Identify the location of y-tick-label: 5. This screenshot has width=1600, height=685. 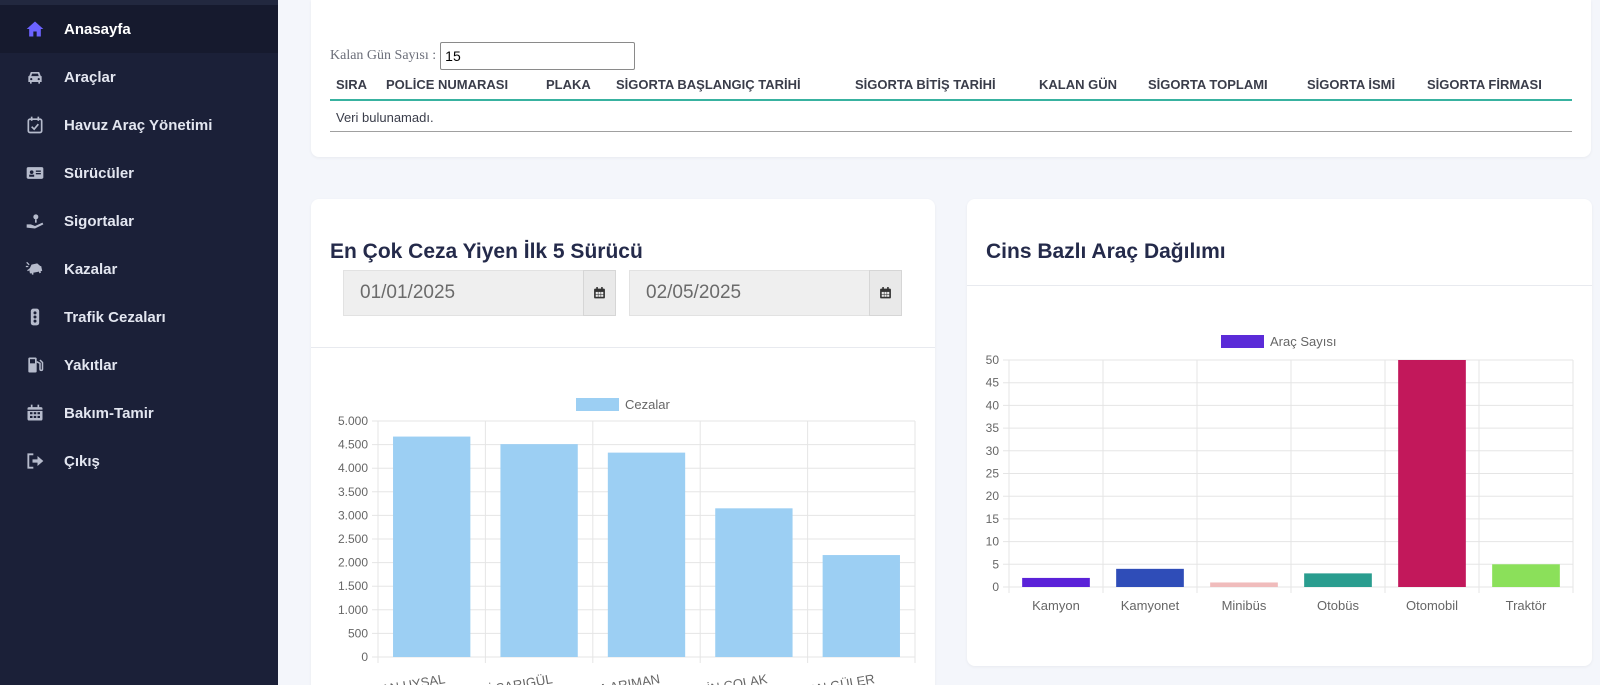
(995, 564).